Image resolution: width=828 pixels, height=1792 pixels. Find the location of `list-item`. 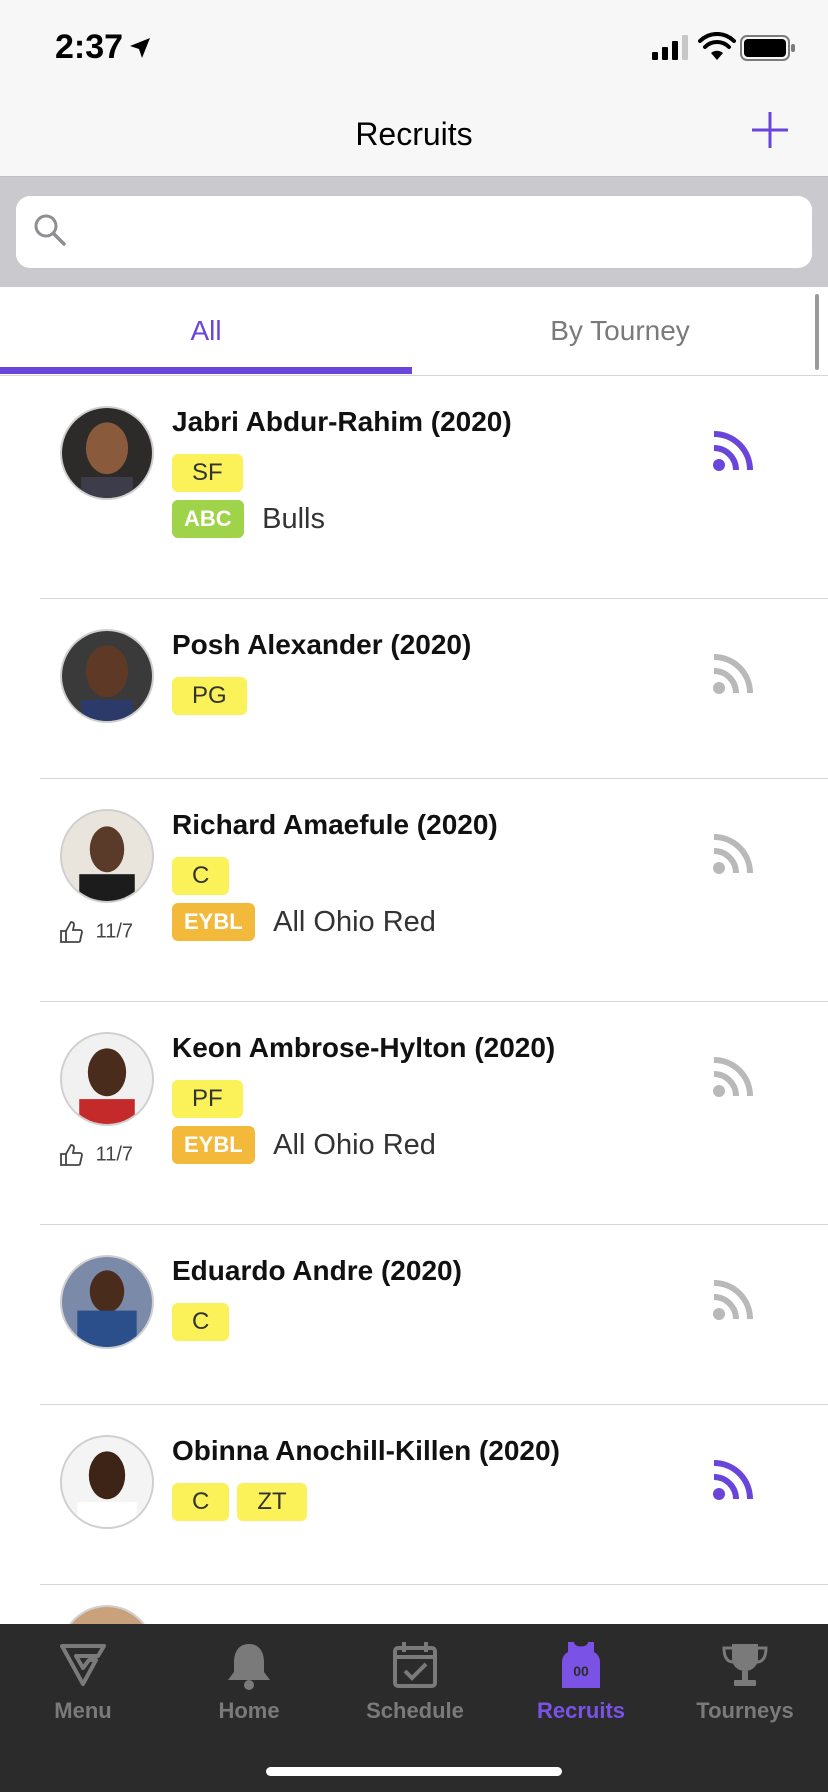

list-item is located at coordinates (414, 1604).